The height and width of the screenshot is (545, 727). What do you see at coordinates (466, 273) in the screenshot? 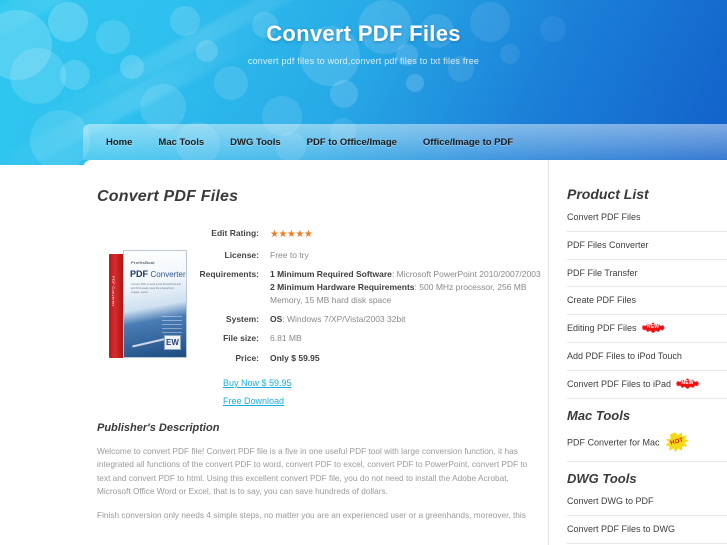
I see `requirement-1-text: : Microsoft PowerPoint 2010/2007/2003` at bounding box center [466, 273].